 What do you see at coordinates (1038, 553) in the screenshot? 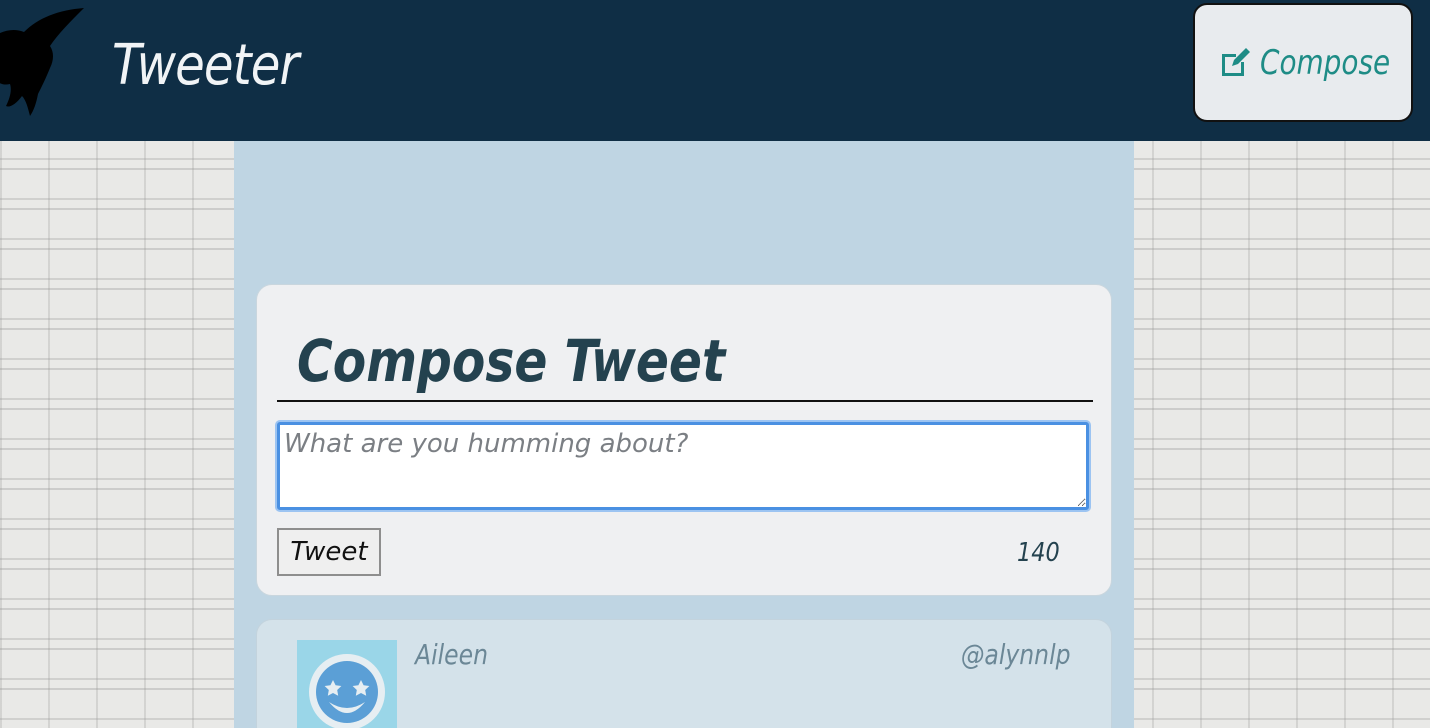
I see `character-counter: 140` at bounding box center [1038, 553].